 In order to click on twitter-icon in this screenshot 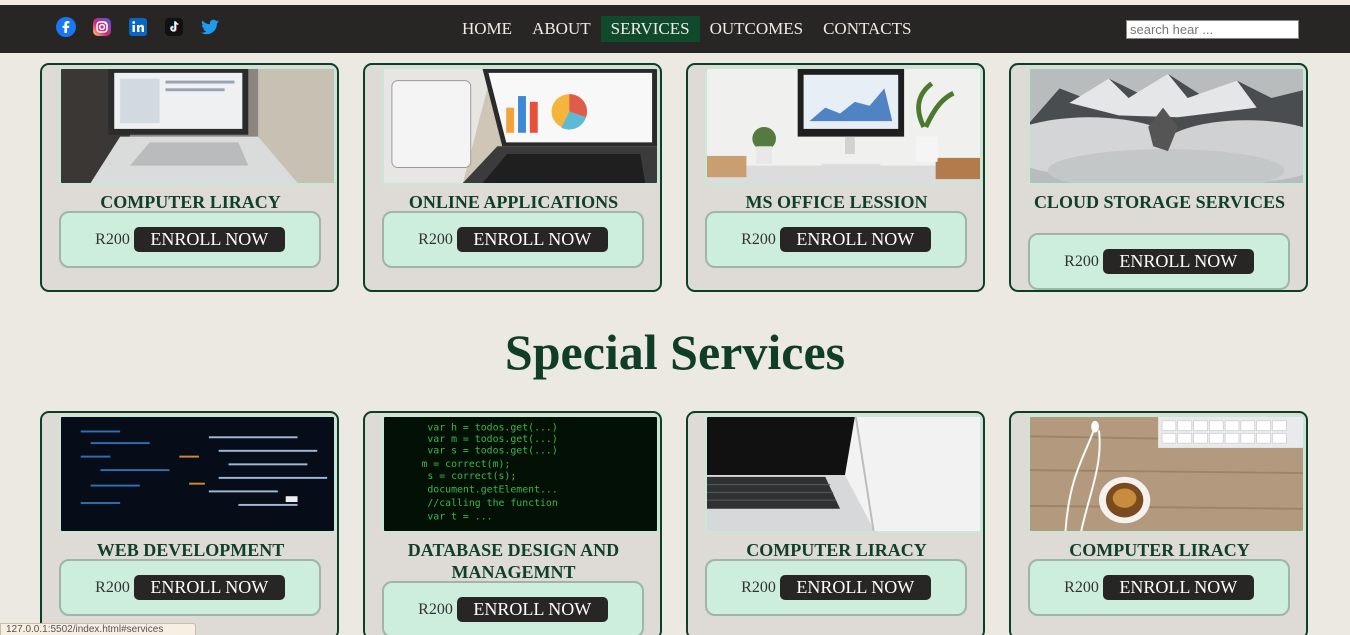, I will do `click(210, 27)`.